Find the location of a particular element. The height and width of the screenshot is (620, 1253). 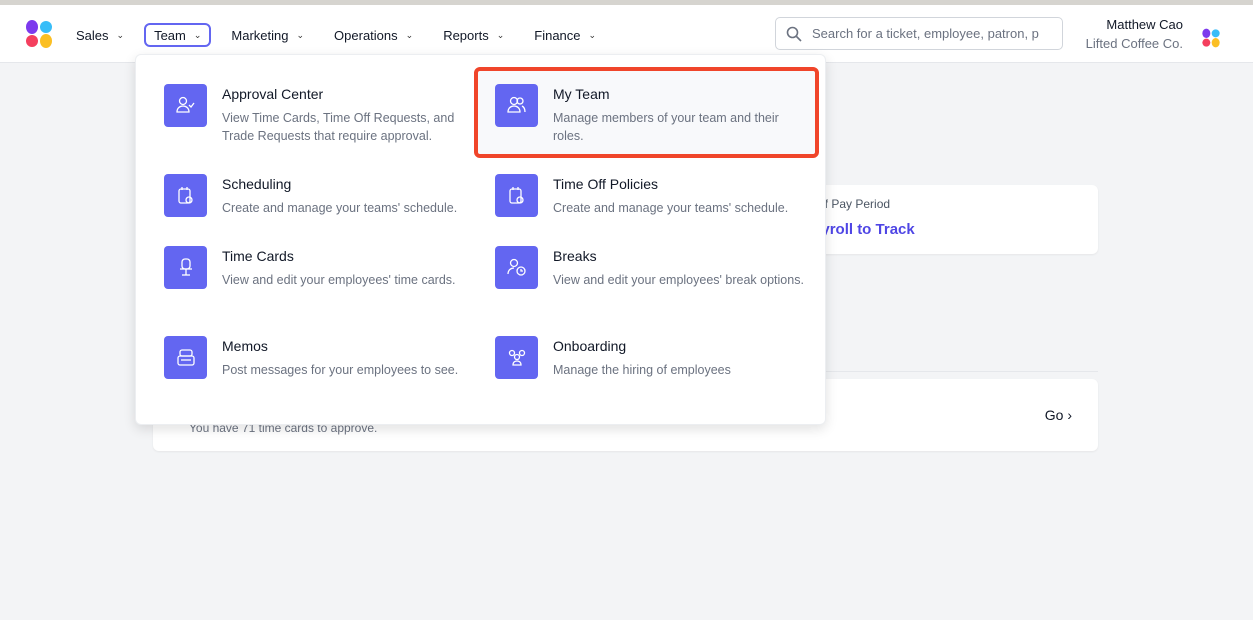

nav-finance: Finance ⌄ is located at coordinates (565, 35).